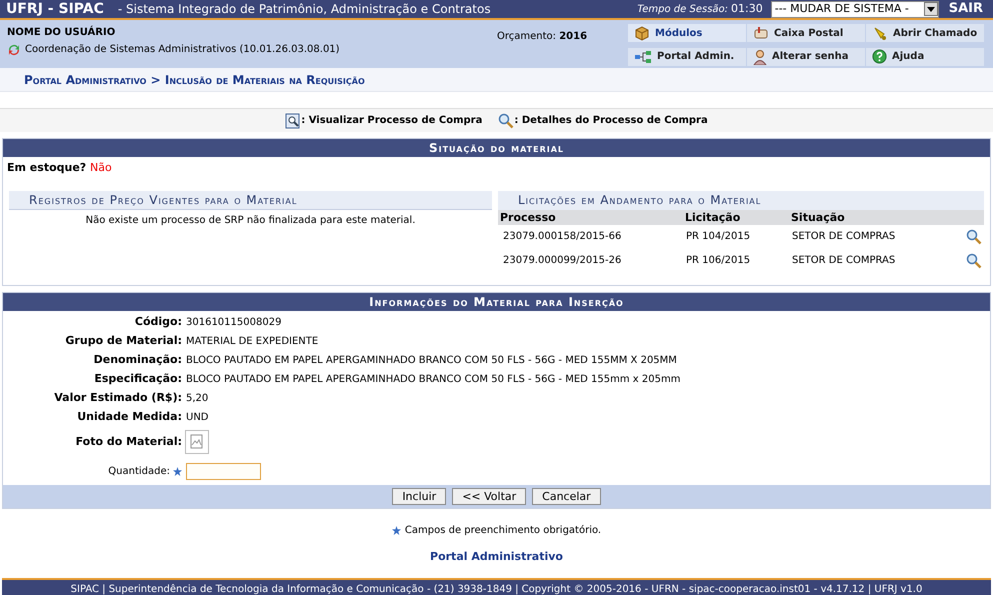 The image size is (993, 595). I want to click on panel-header: Licitações em Andamento para o Material, so click(741, 200).